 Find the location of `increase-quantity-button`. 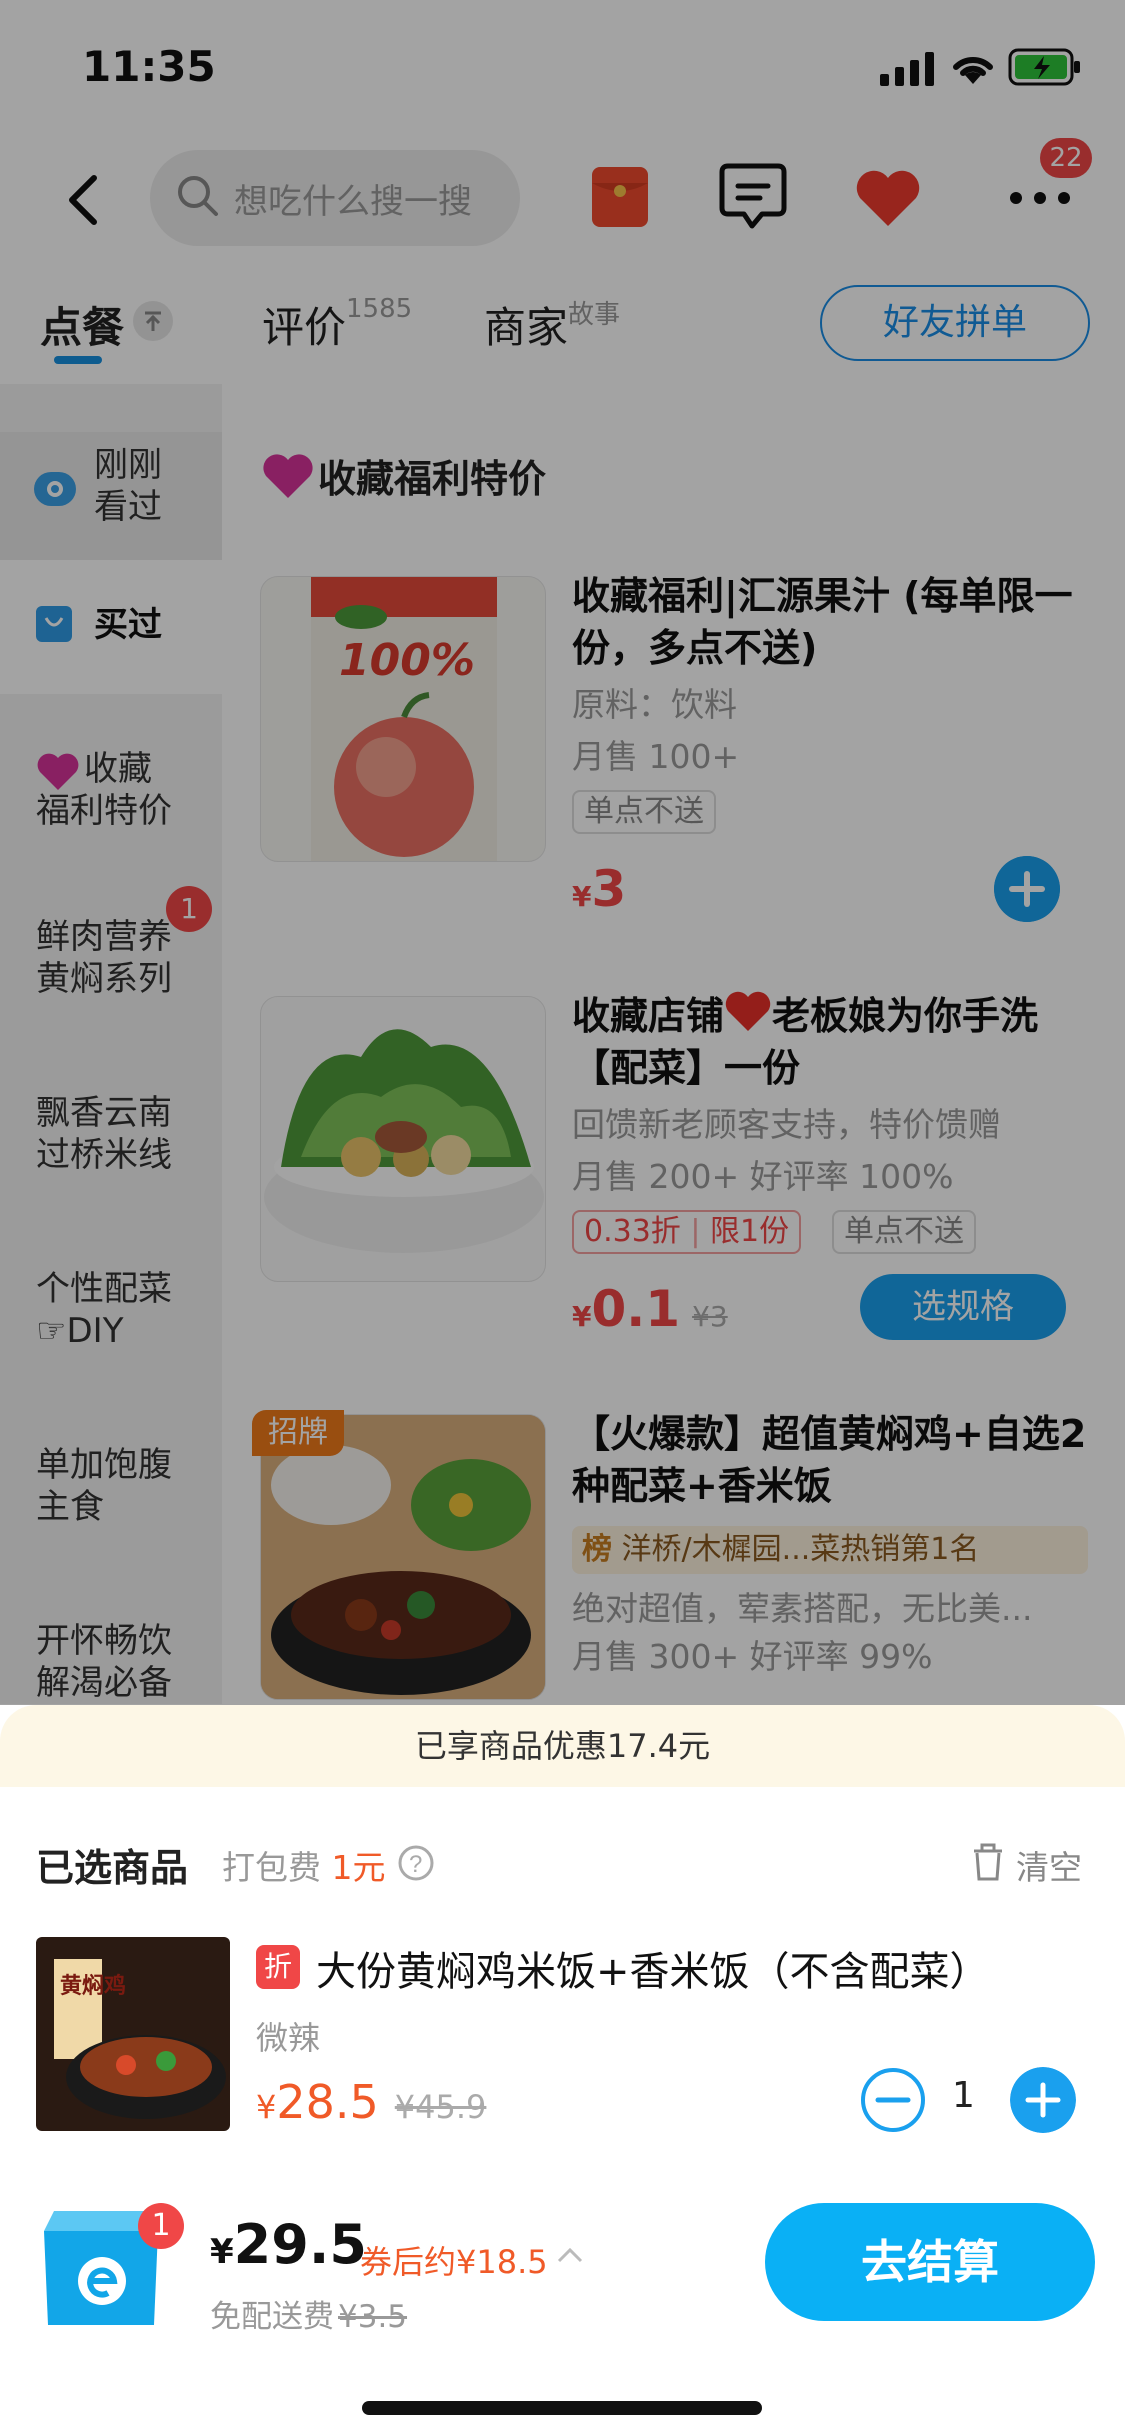

increase-quantity-button is located at coordinates (1043, 2100).